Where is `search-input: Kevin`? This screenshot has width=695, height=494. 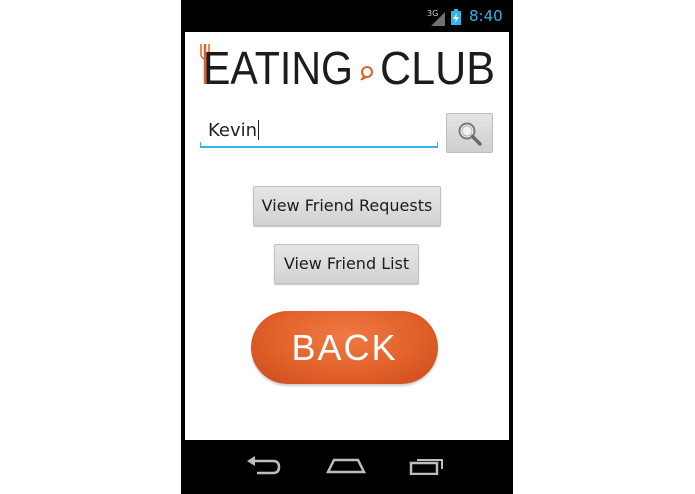
search-input: Kevin is located at coordinates (319, 131).